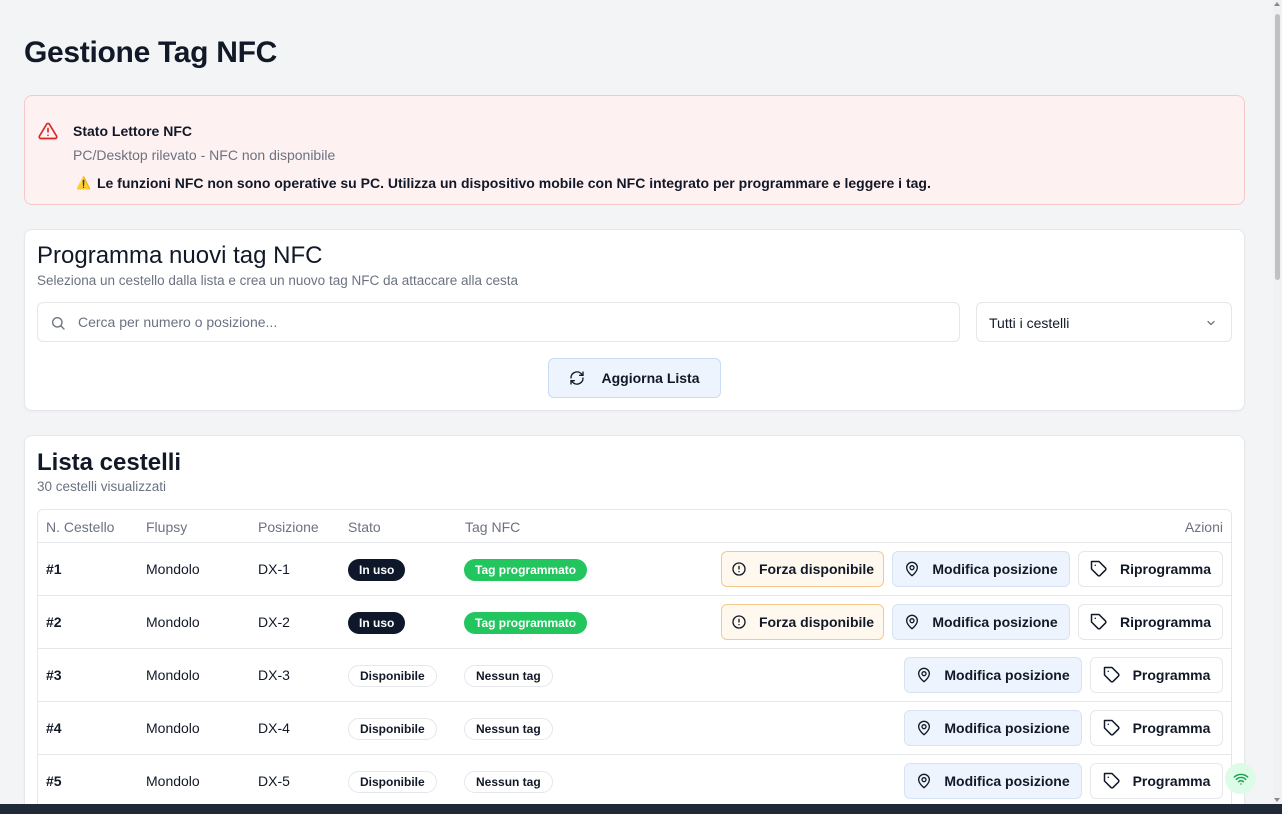 The height and width of the screenshot is (814, 1282). Describe the element at coordinates (508, 322) in the screenshot. I see `search-input` at that location.